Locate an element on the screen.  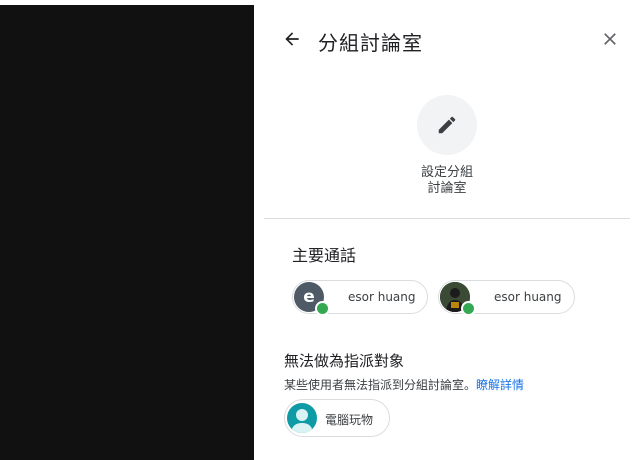
unassignable-participant-chip: 電腦玩物 is located at coordinates (337, 418).